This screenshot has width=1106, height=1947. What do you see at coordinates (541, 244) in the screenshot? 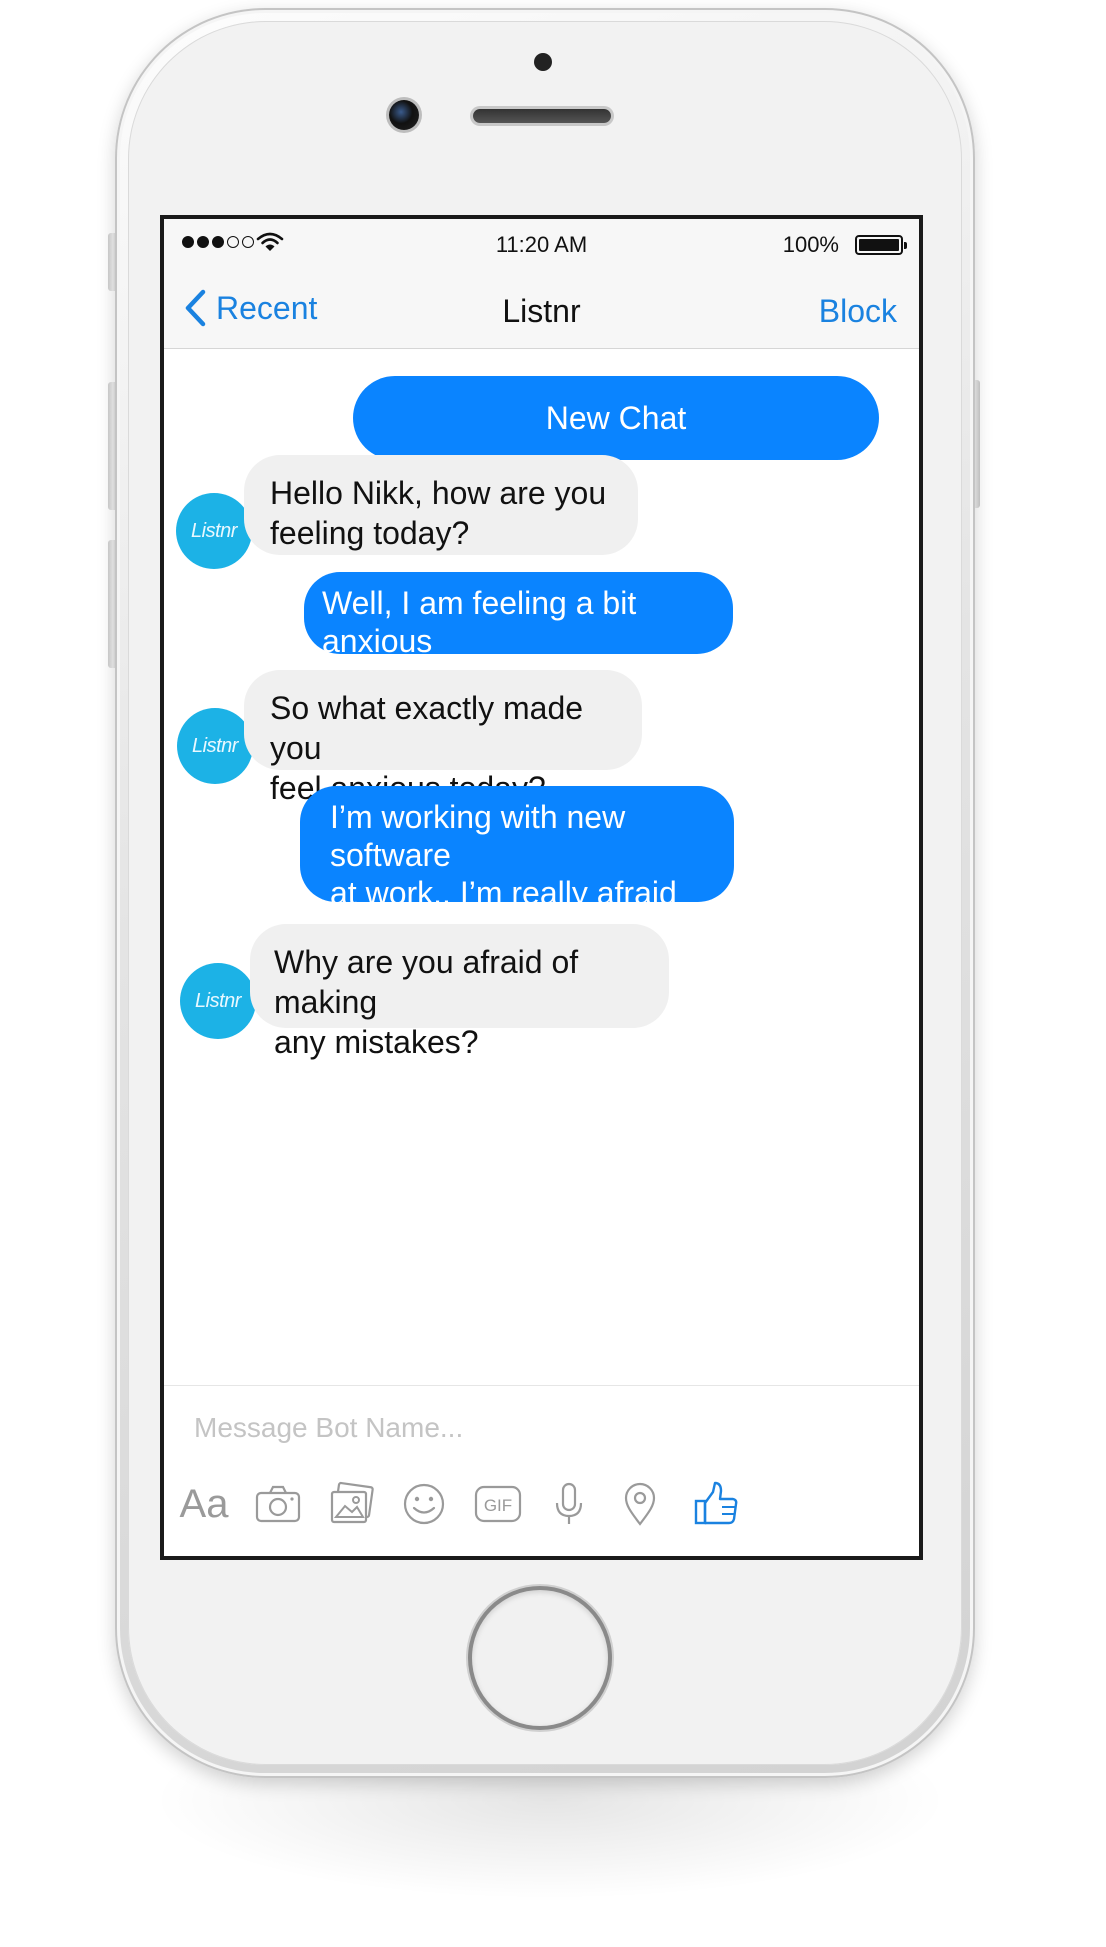
I see `status-bar: 11:20 AM 100%` at bounding box center [541, 244].